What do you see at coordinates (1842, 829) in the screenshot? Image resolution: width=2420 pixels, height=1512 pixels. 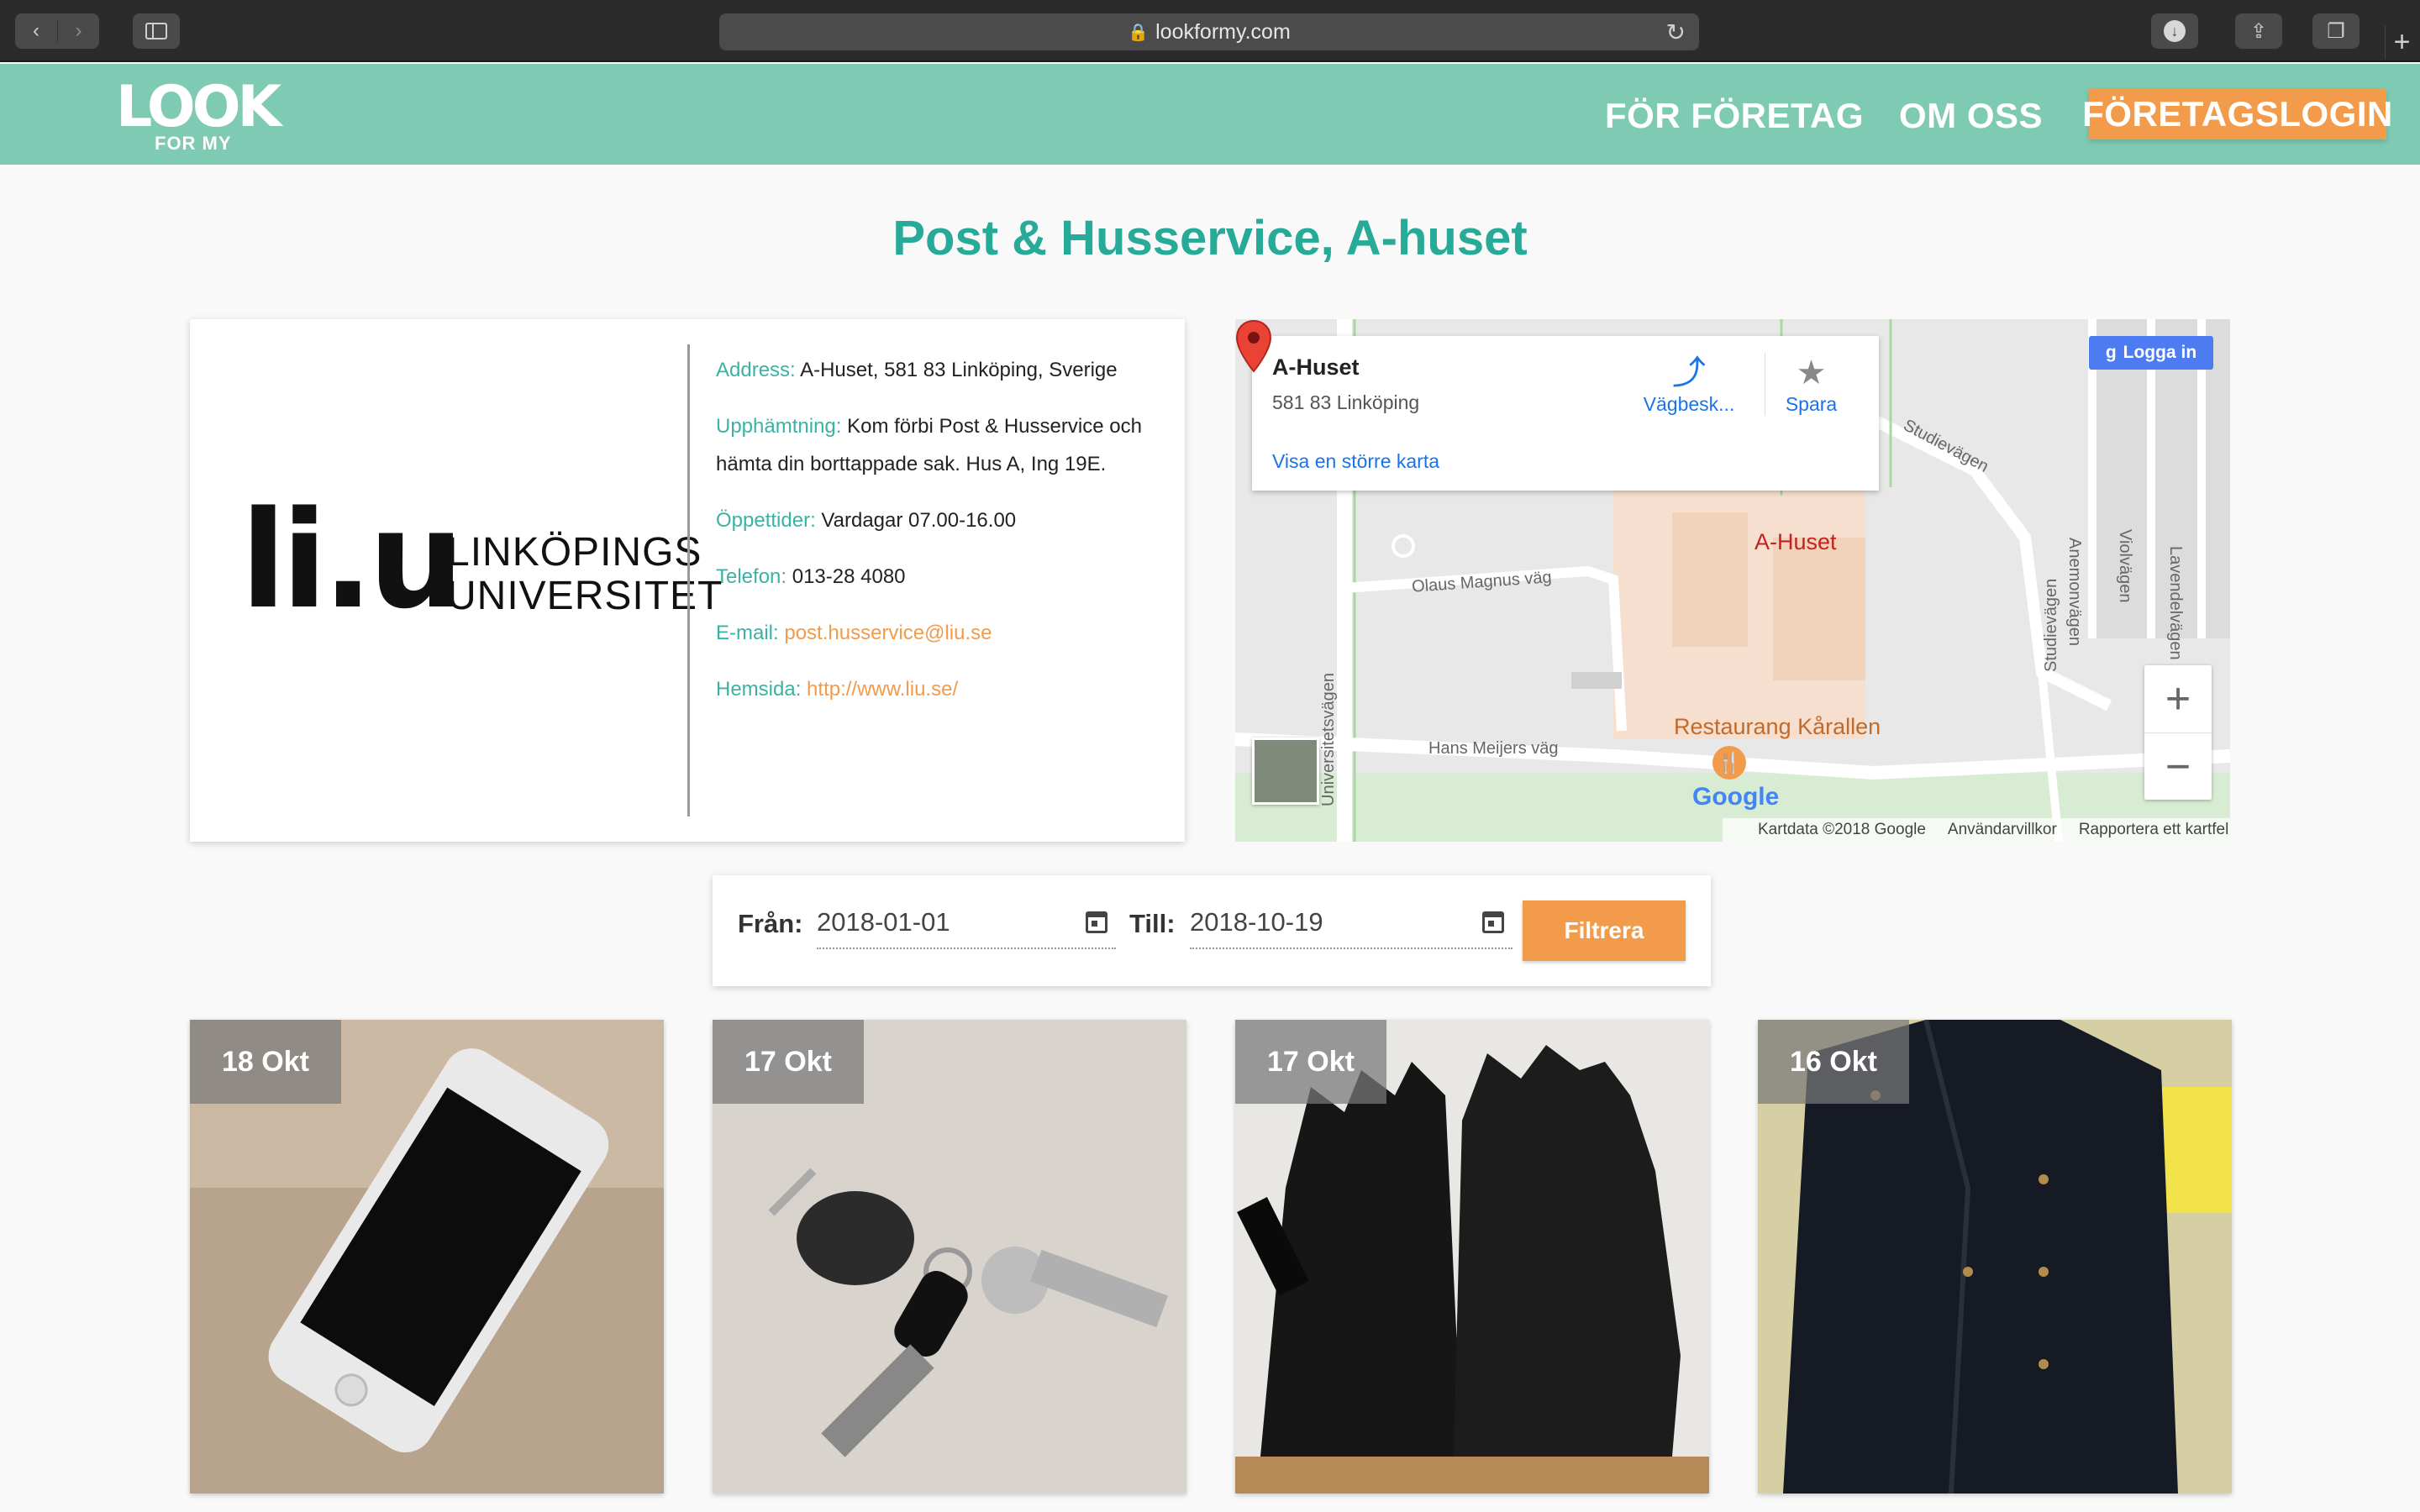 I see `map-data-credit: Kartdata ©2018 Google` at bounding box center [1842, 829].